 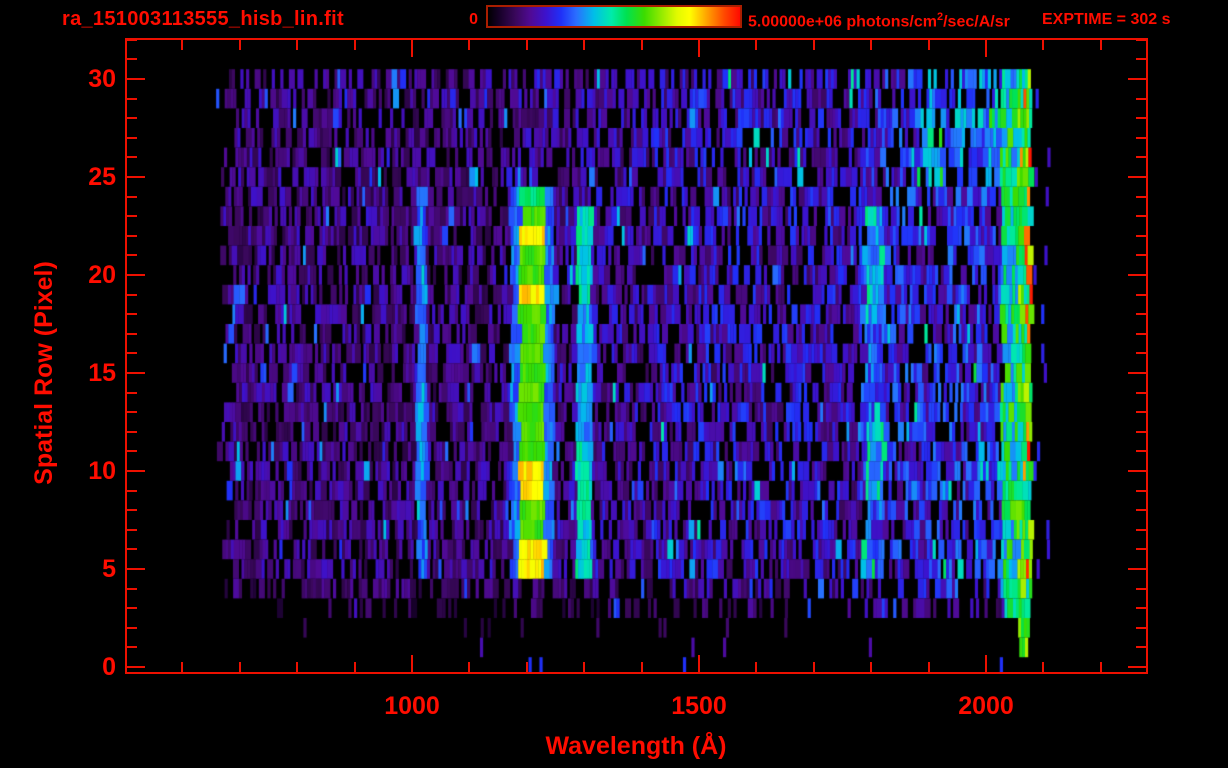 I want to click on y-tick-label: 15, so click(x=102, y=373).